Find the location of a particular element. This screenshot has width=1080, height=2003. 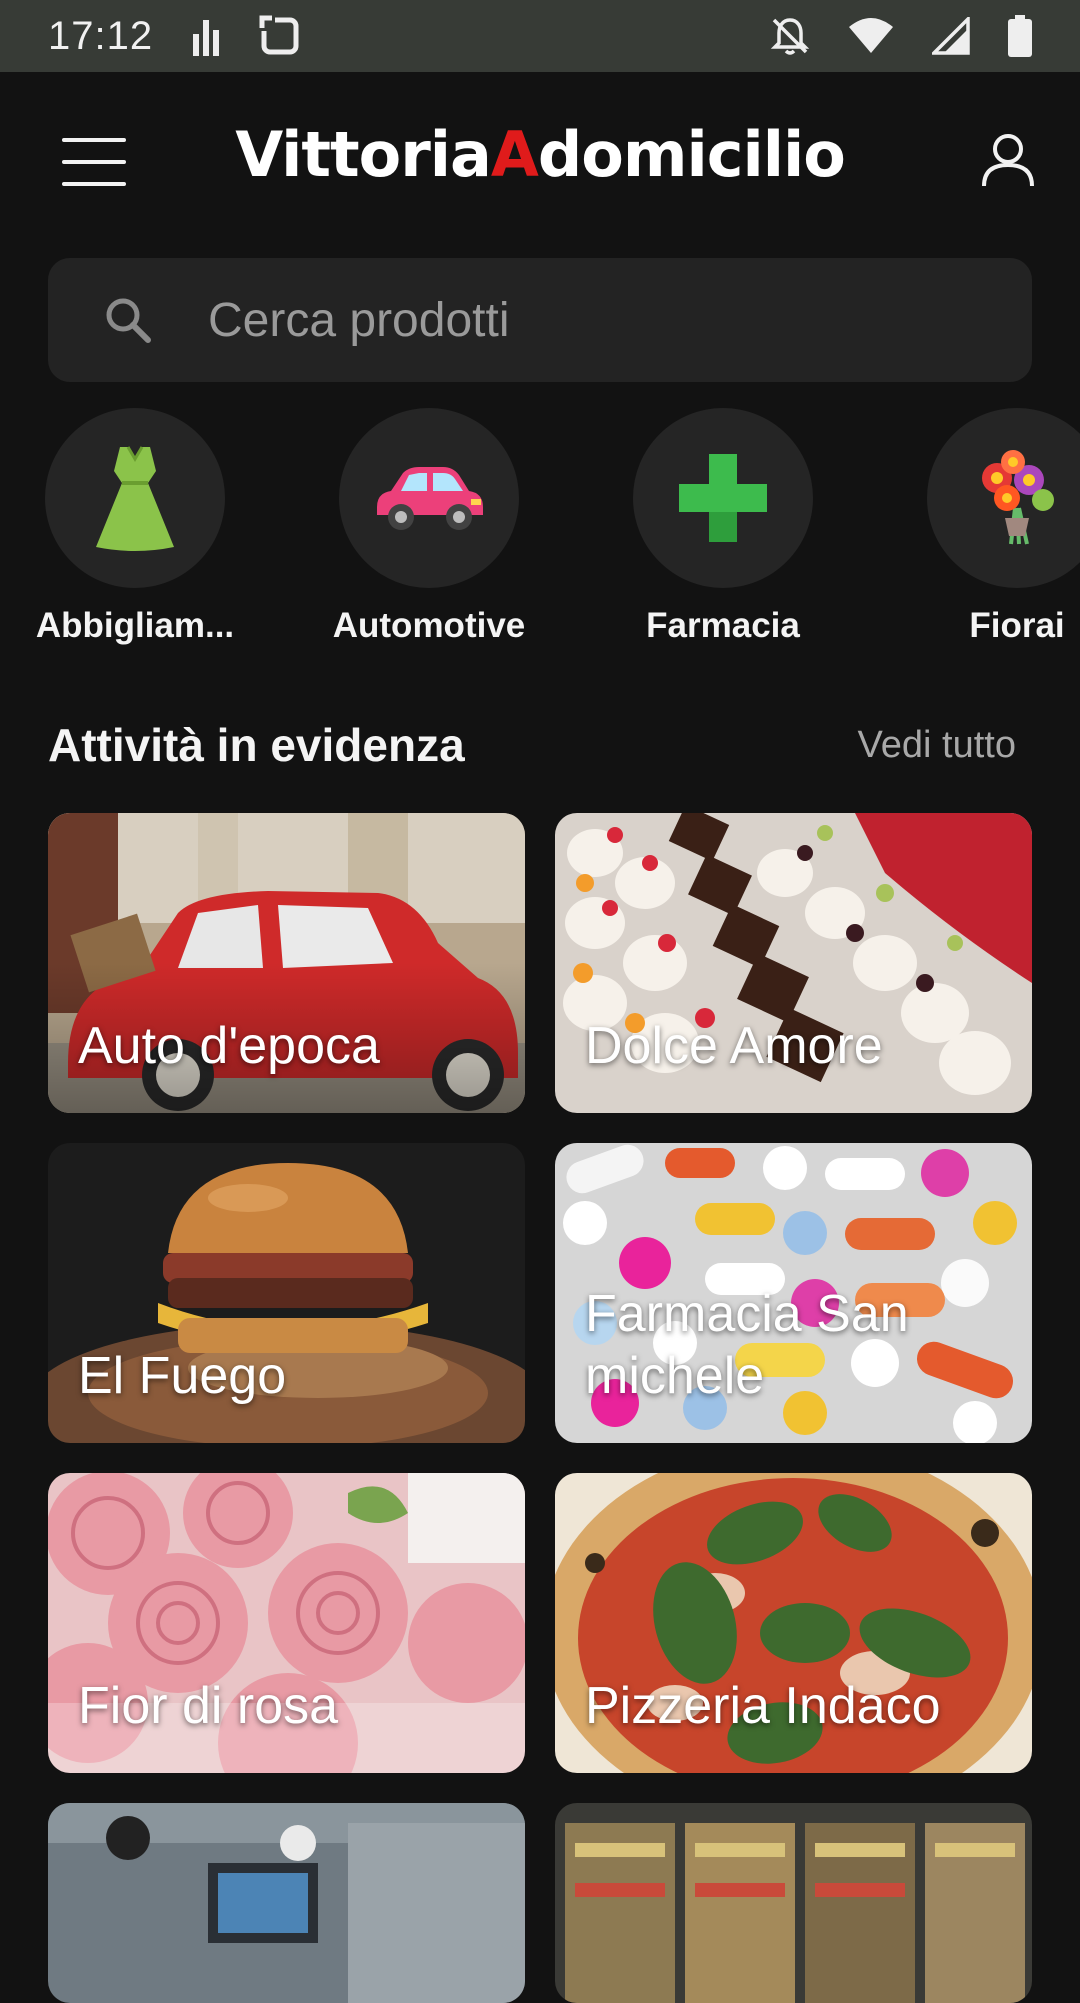

category-label: Automotive is located at coordinates (429, 625).